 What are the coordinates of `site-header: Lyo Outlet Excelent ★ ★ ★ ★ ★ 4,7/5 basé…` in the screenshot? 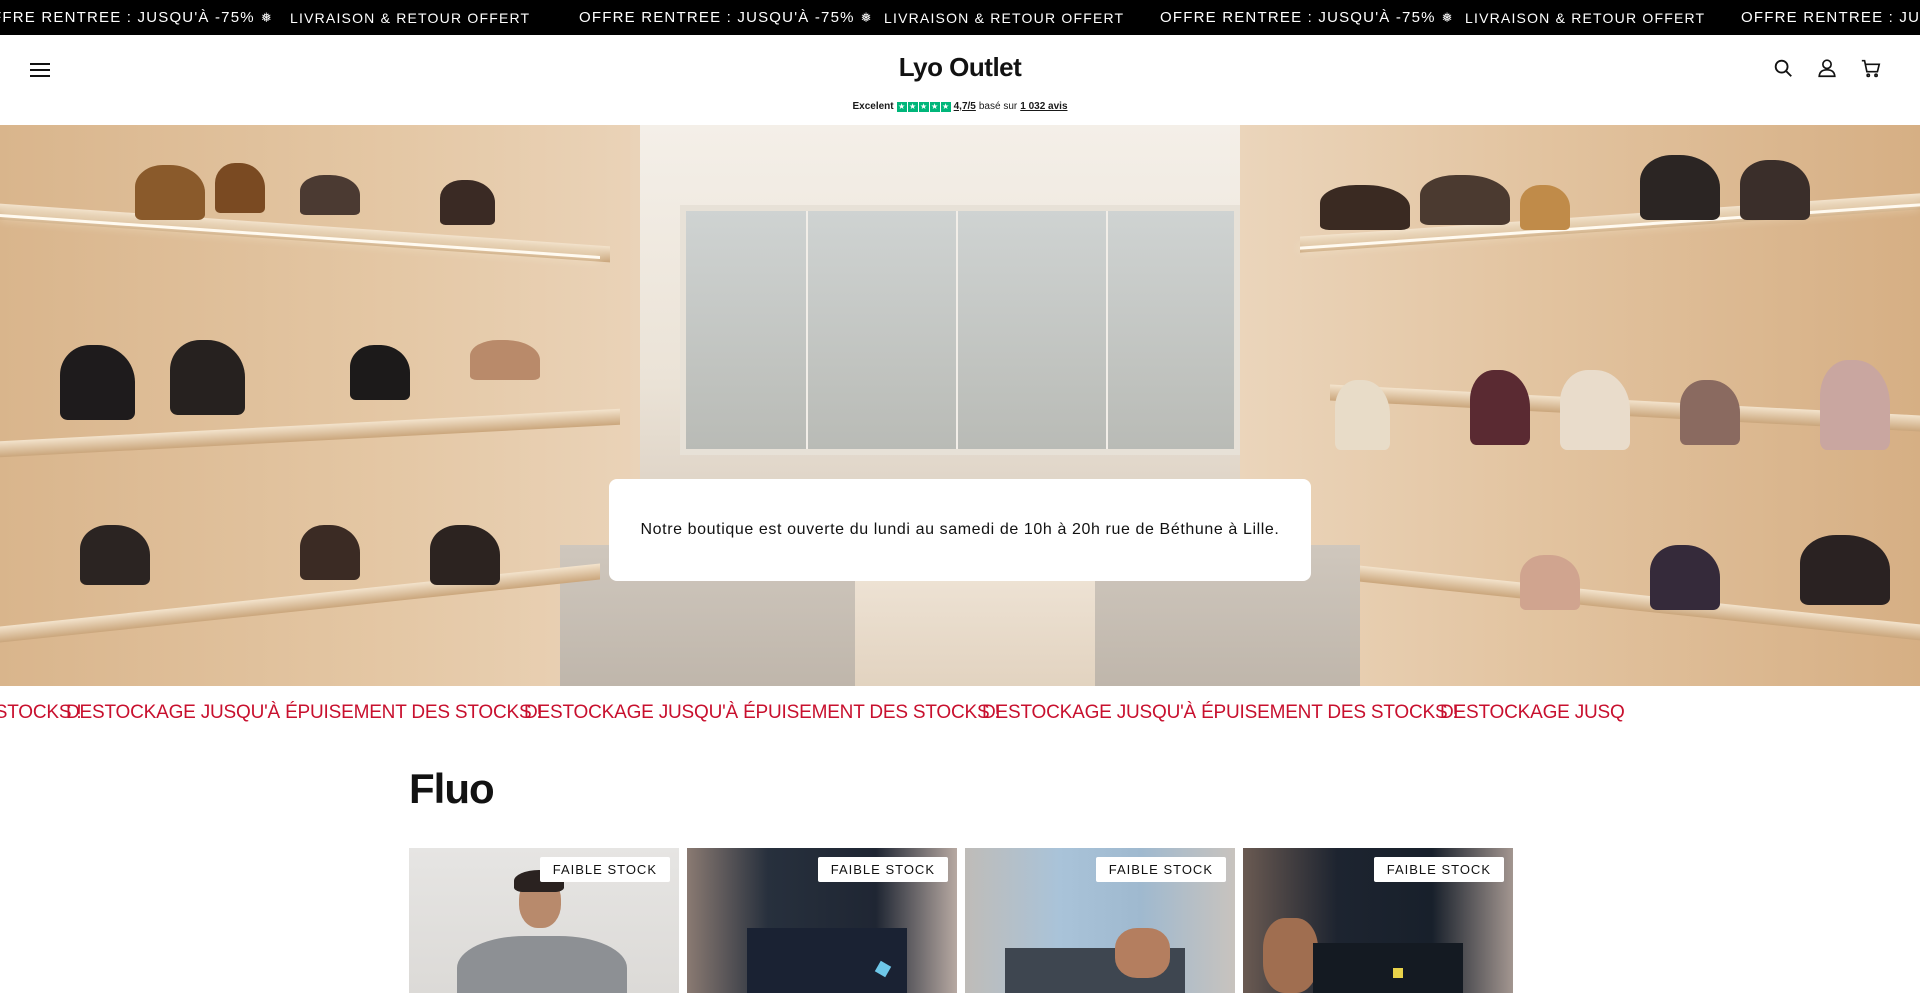 It's located at (960, 80).